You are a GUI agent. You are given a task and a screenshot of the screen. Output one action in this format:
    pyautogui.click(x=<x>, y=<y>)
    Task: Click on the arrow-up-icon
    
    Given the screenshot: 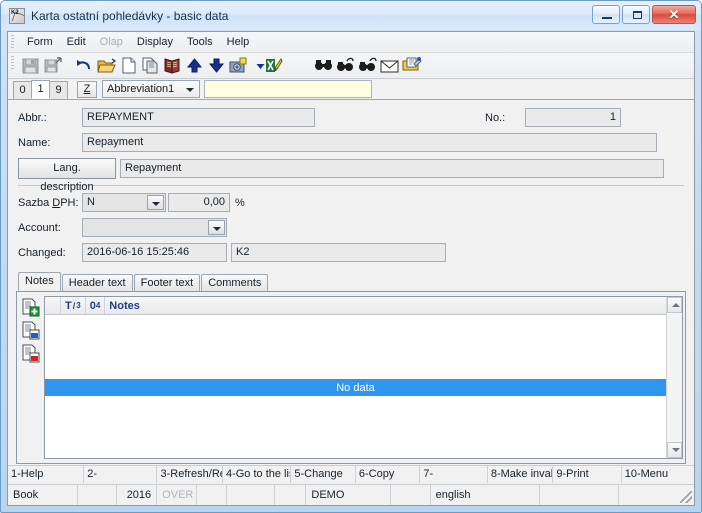 What is the action you would take?
    pyautogui.click(x=194, y=65)
    